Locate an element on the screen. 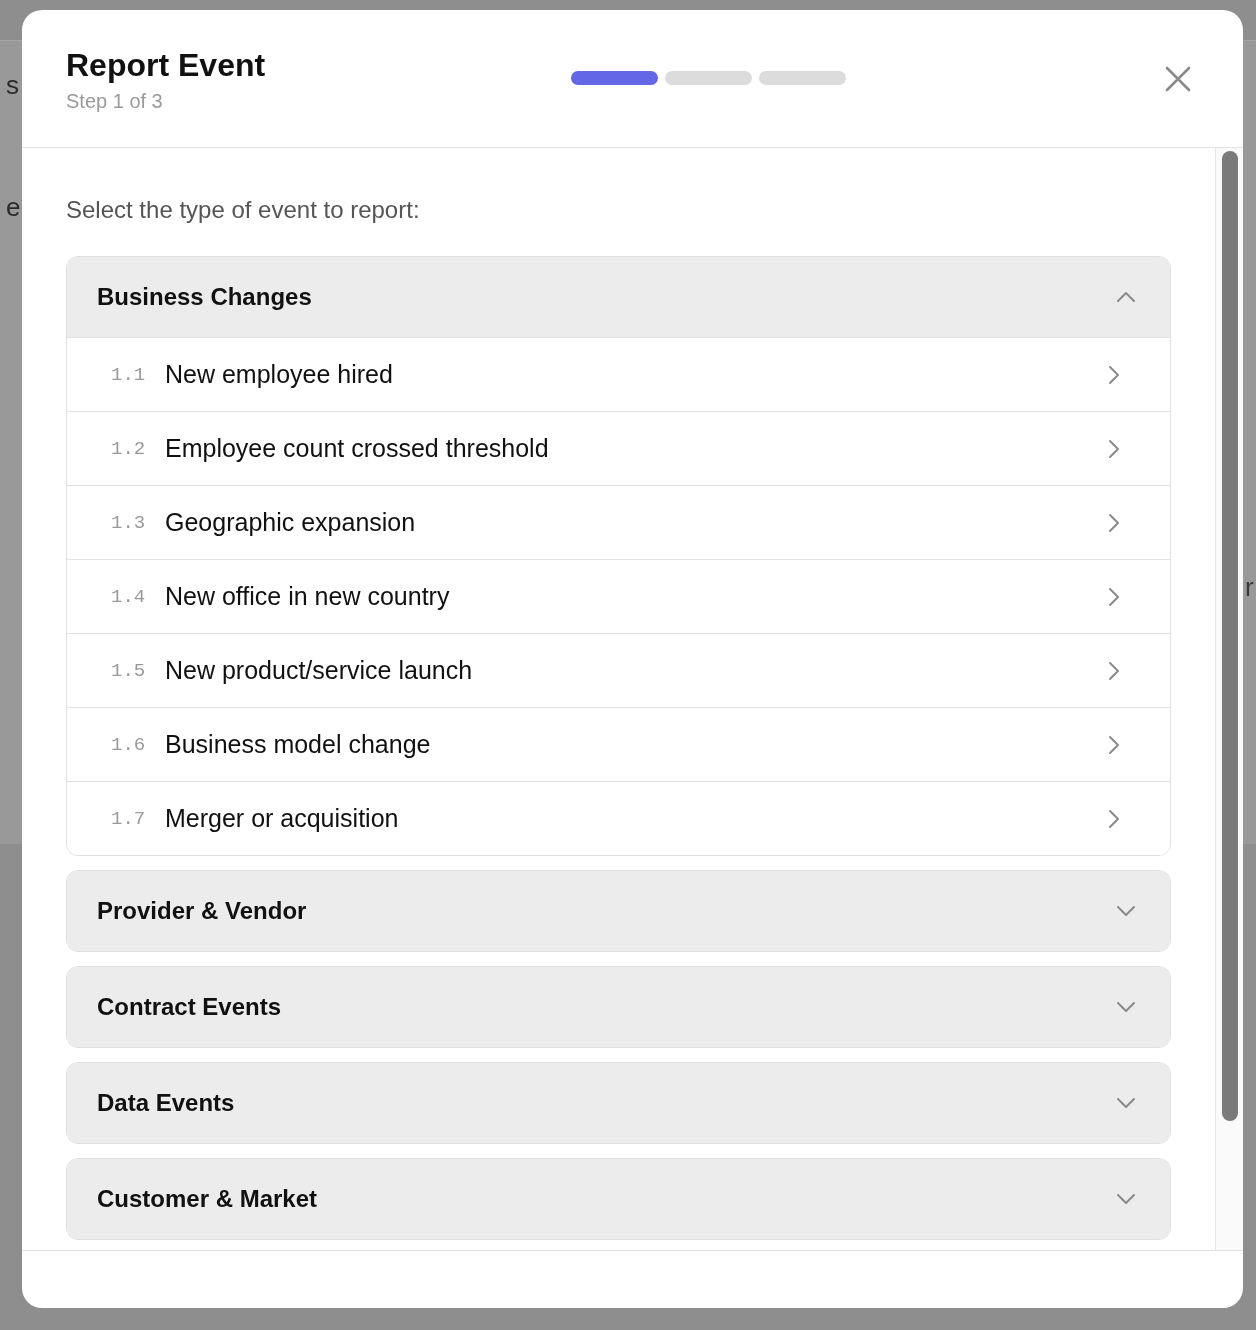 This screenshot has height=1330, width=1256. event-type-item: 1.7 Merger or acquisition is located at coordinates (618, 818).